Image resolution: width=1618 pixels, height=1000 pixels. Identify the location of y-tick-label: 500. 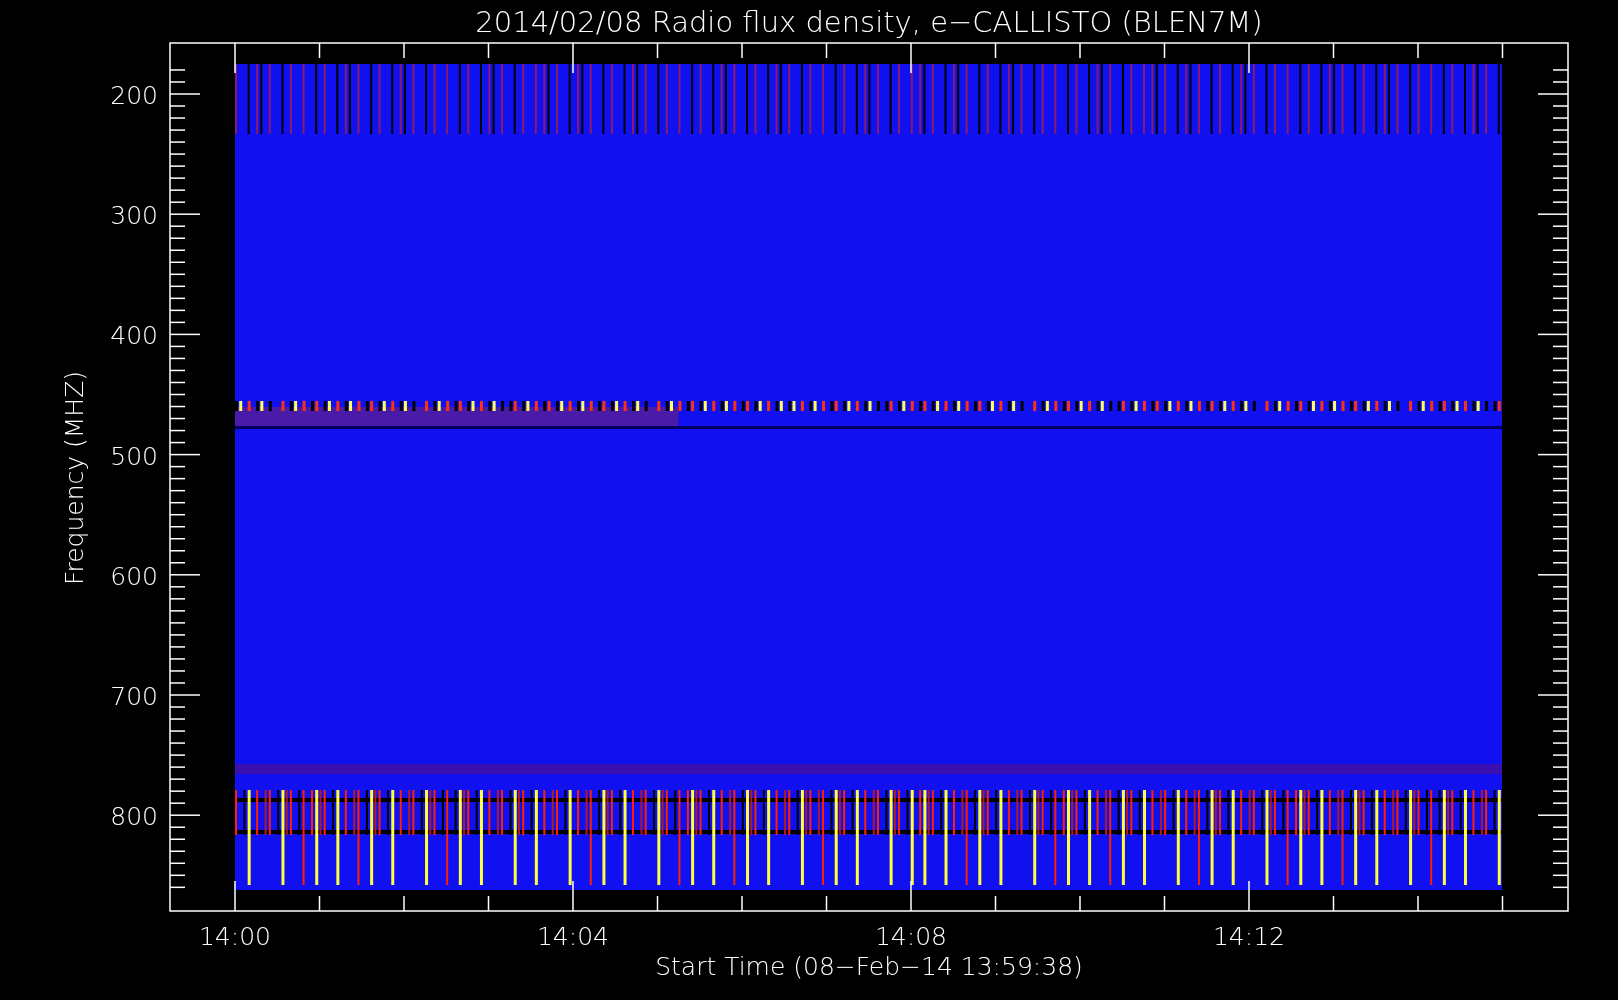
(134, 456).